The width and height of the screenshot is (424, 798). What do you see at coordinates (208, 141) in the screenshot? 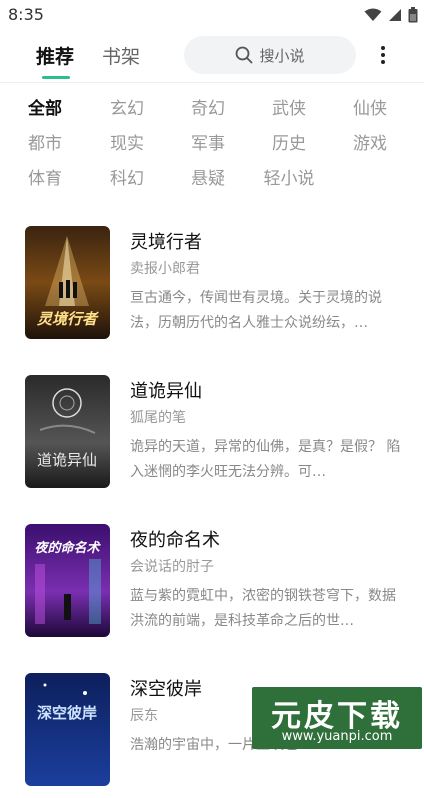
I see `category-junshi: 军事` at bounding box center [208, 141].